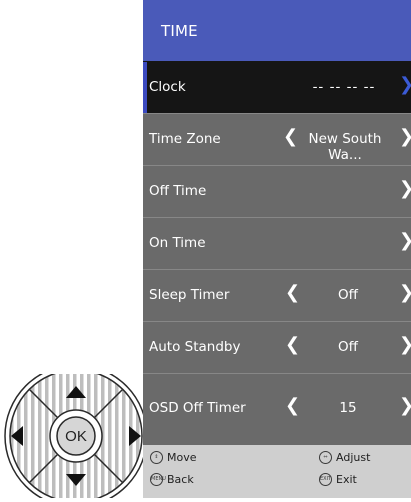 The height and width of the screenshot is (502, 411). I want to click on move-updown-icon: ⇕, so click(156, 457).